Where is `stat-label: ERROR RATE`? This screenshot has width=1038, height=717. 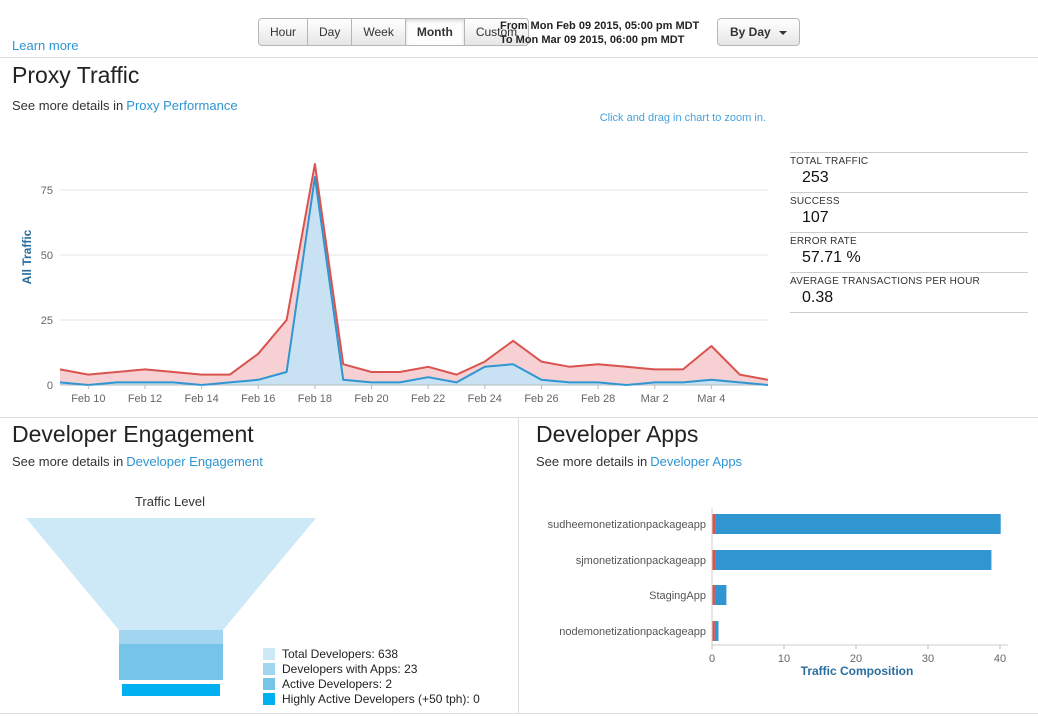
stat-label: ERROR RATE is located at coordinates (823, 241).